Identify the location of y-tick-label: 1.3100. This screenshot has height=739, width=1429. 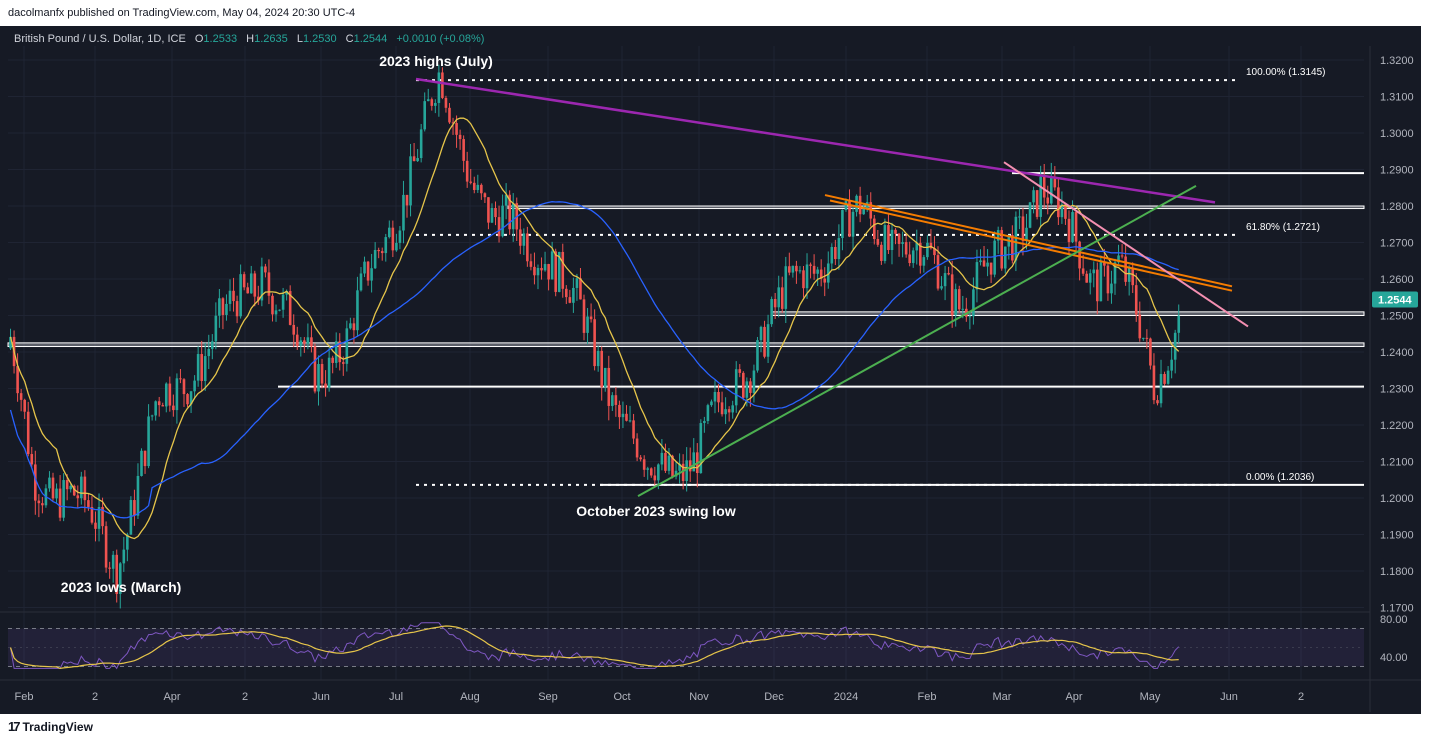
(1397, 98).